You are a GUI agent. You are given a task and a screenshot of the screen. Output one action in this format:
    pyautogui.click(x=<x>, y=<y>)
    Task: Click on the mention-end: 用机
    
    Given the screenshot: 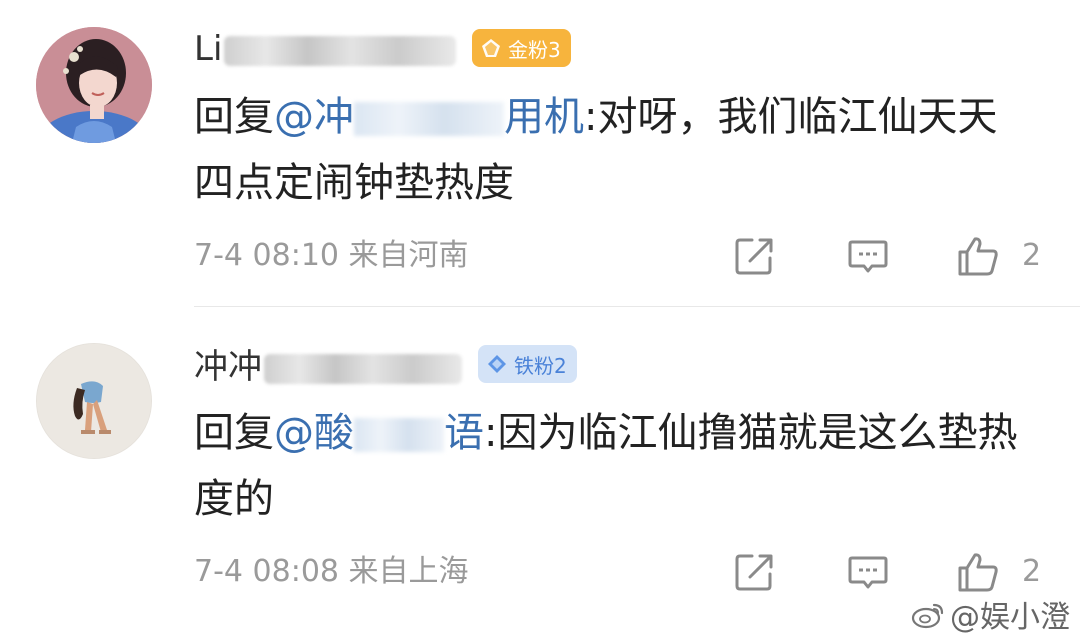 What is the action you would take?
    pyautogui.click(x=544, y=117)
    